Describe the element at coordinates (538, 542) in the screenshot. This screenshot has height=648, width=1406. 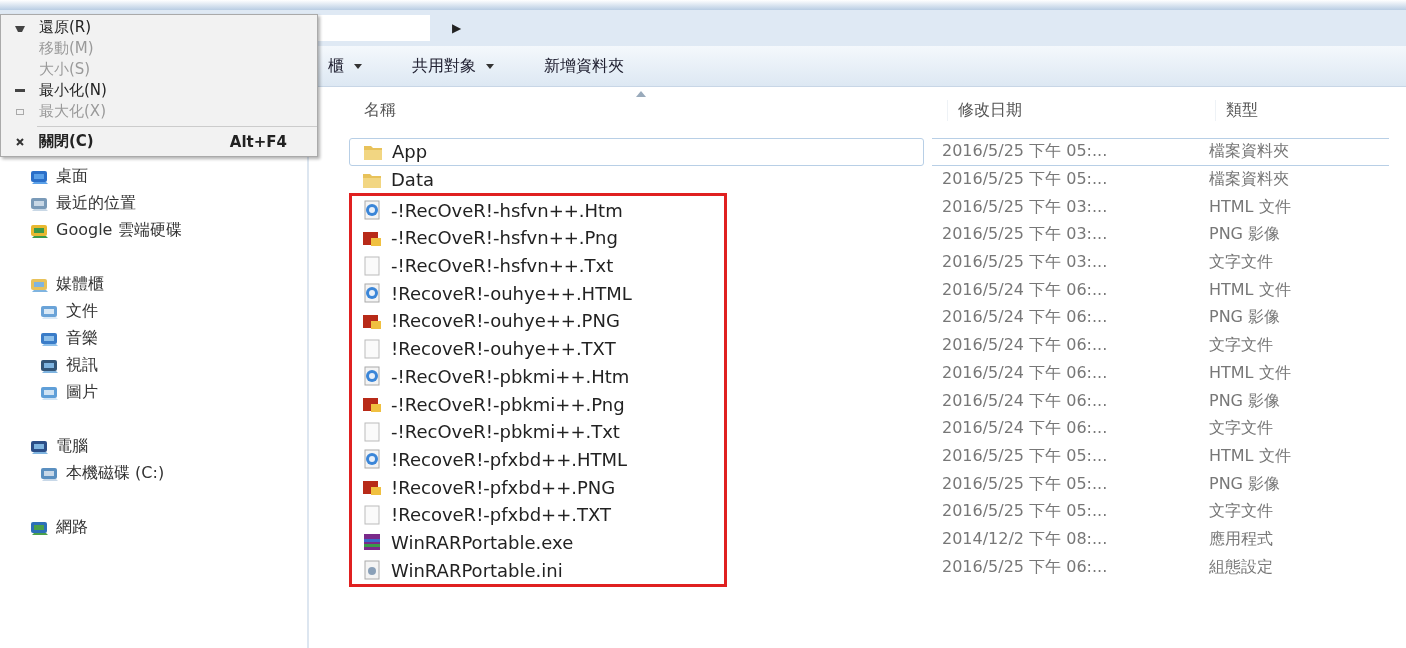
I see `file-name: WinRARPortable.exe` at that location.